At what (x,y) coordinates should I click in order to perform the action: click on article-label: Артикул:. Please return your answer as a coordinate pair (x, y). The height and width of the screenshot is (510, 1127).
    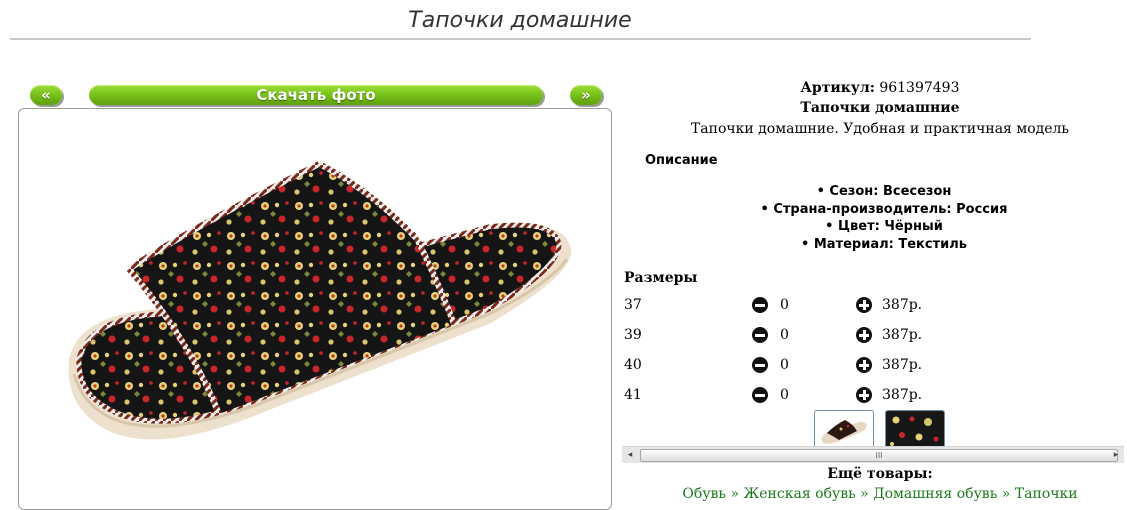
    Looking at the image, I should click on (837, 88).